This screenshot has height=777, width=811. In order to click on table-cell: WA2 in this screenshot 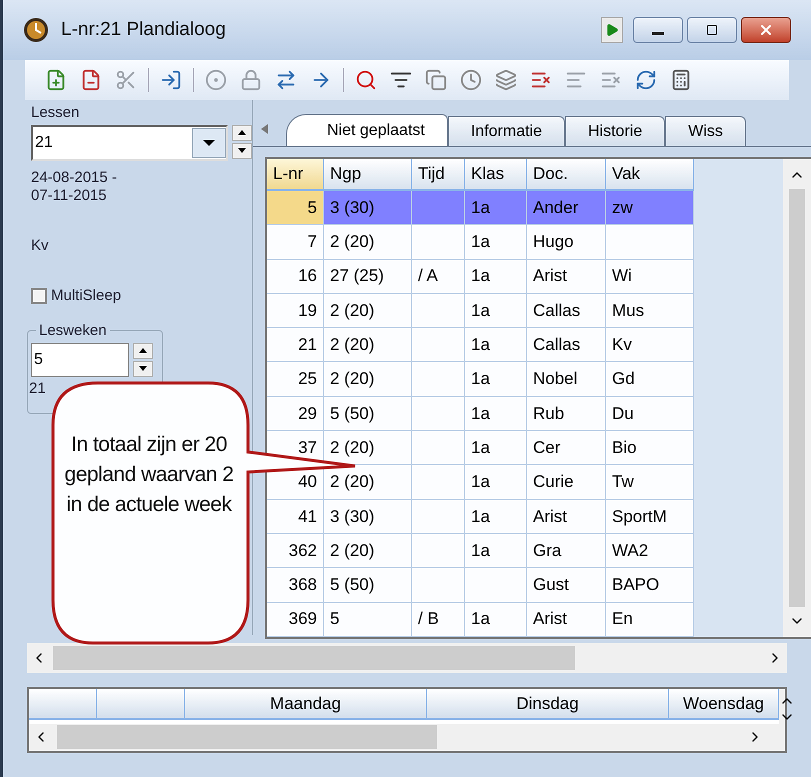, I will do `click(650, 551)`.